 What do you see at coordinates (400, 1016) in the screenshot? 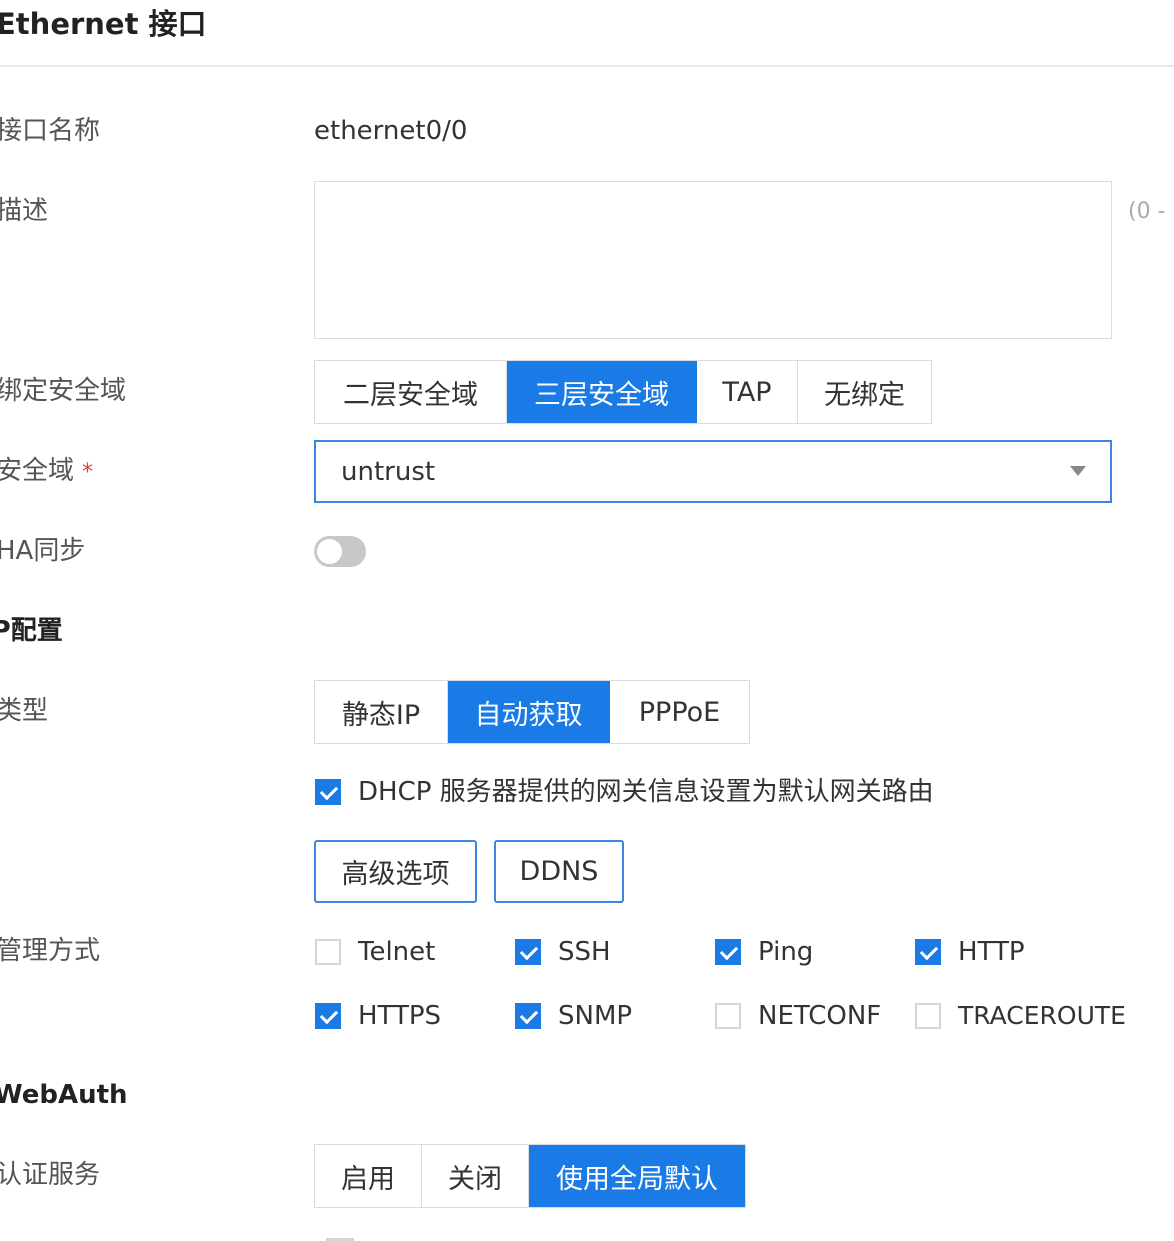
I see `https-label: HTTPS` at bounding box center [400, 1016].